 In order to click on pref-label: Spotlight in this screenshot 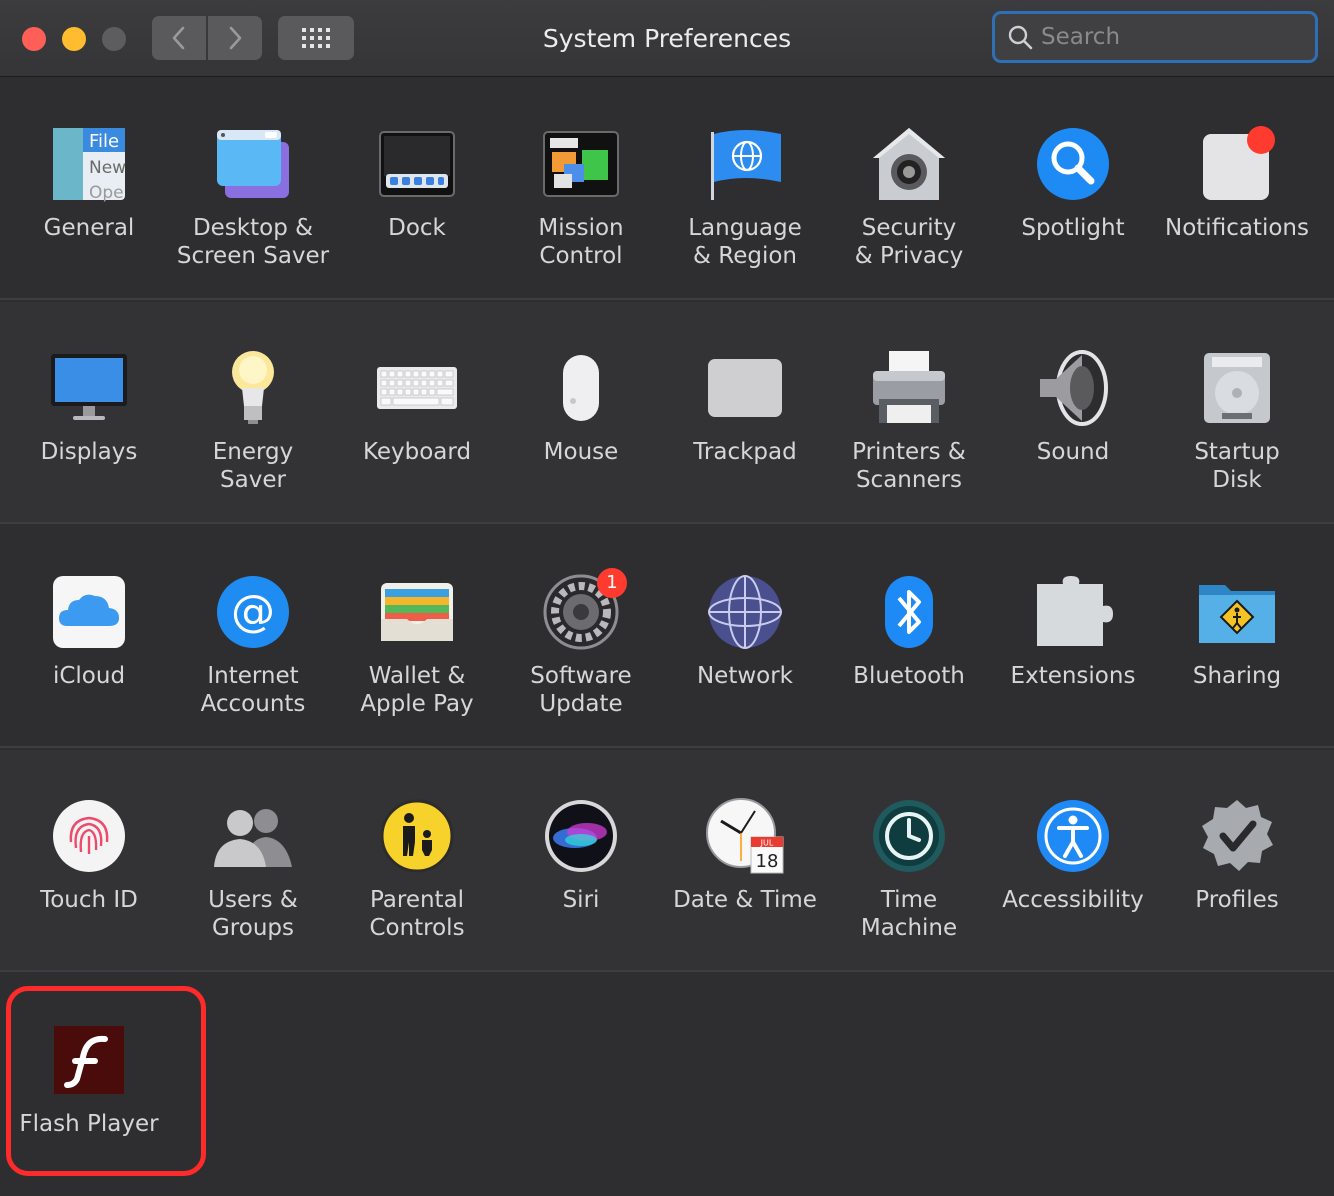, I will do `click(1073, 228)`.